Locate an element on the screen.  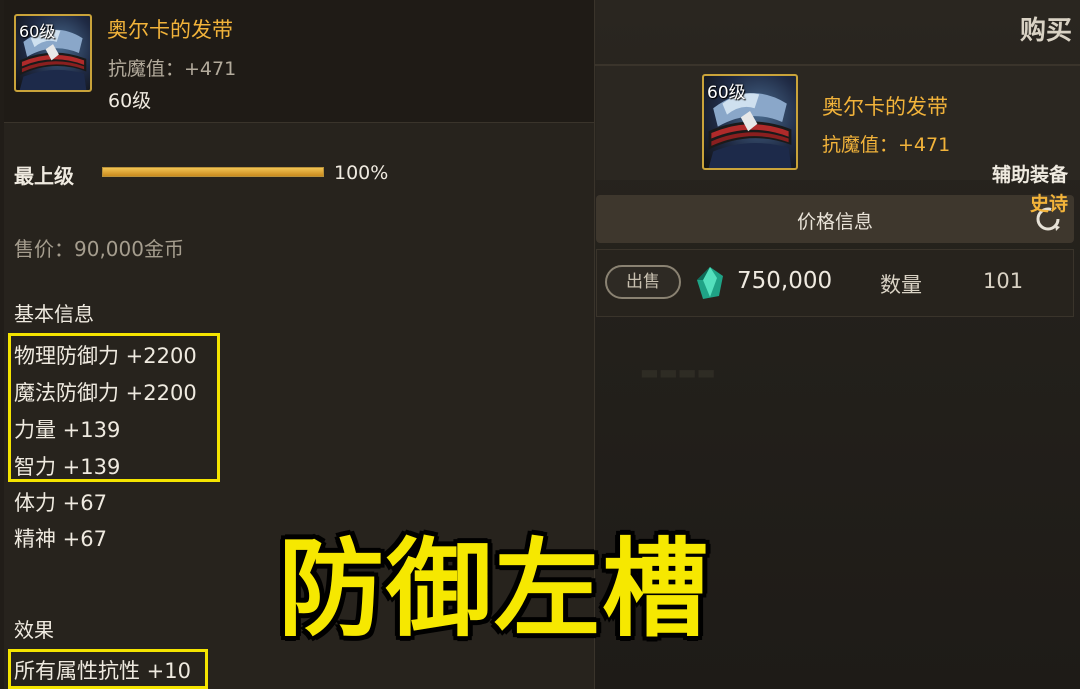
listing-price: 750,000 is located at coordinates (785, 281).